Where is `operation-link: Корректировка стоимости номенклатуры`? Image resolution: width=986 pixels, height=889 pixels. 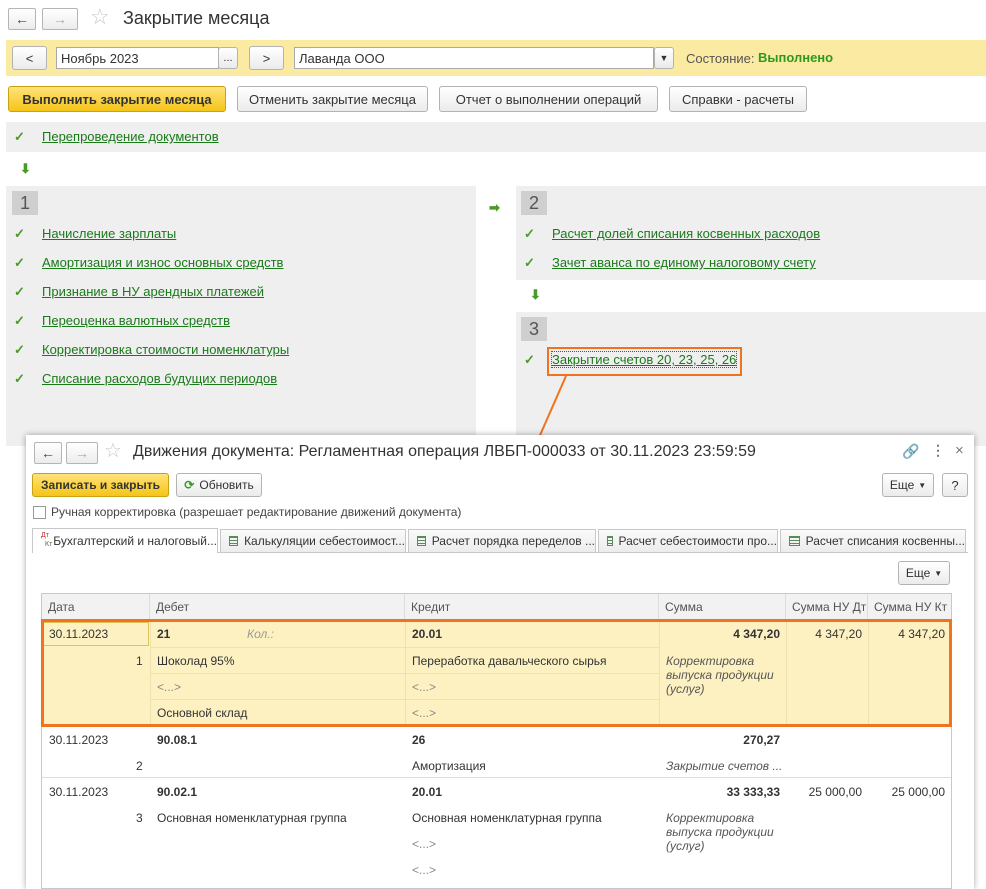
operation-link: Корректировка стоимости номенклатуры is located at coordinates (165, 349).